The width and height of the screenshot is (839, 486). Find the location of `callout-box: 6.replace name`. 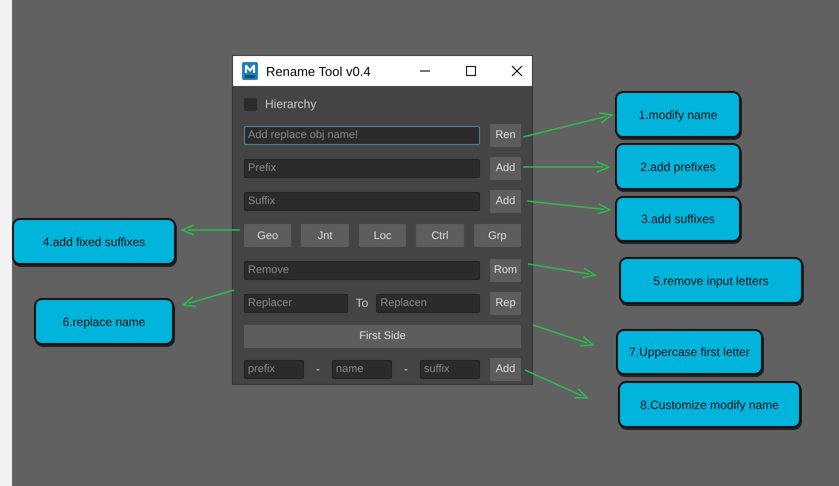

callout-box: 6.replace name is located at coordinates (104, 321).